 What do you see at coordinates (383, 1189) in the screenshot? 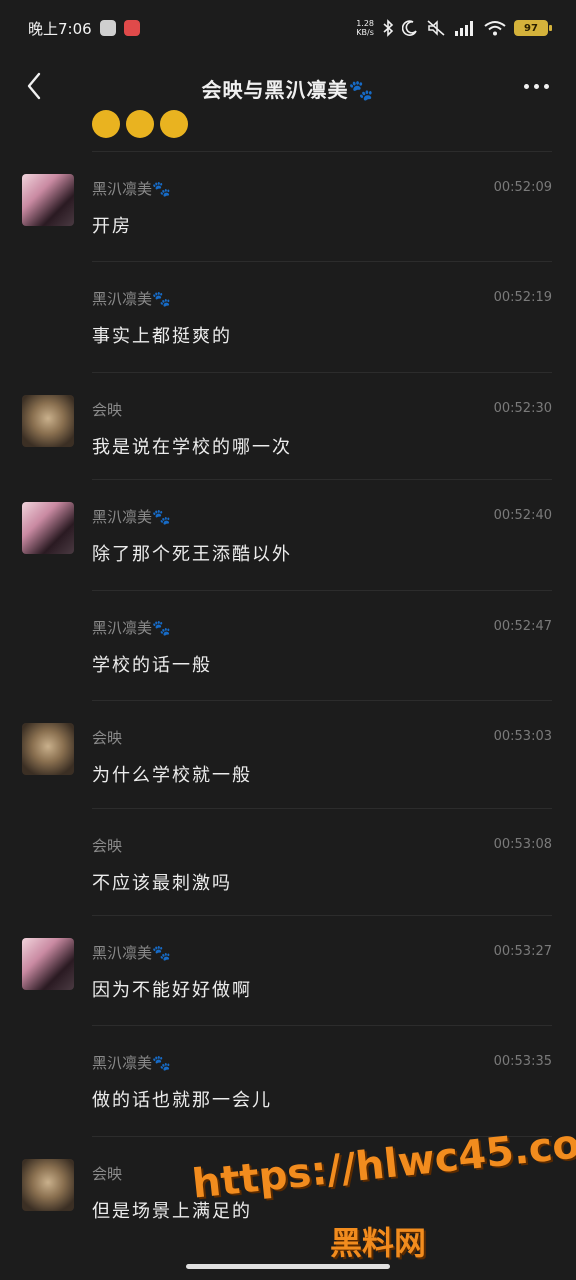
I see `watermark: https://hlwc45.com 黑料网` at bounding box center [383, 1189].